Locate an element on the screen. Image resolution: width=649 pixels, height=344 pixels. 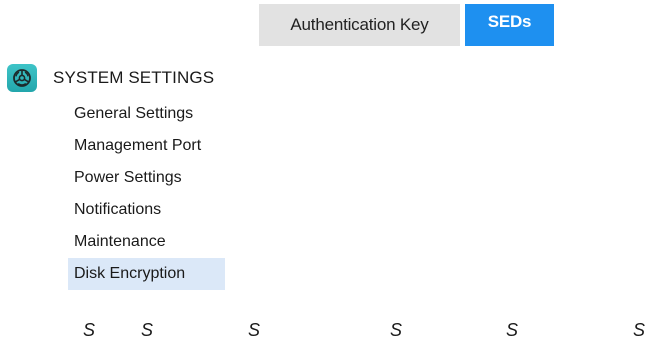
nav-item-management-port: Management Port is located at coordinates (218, 146).